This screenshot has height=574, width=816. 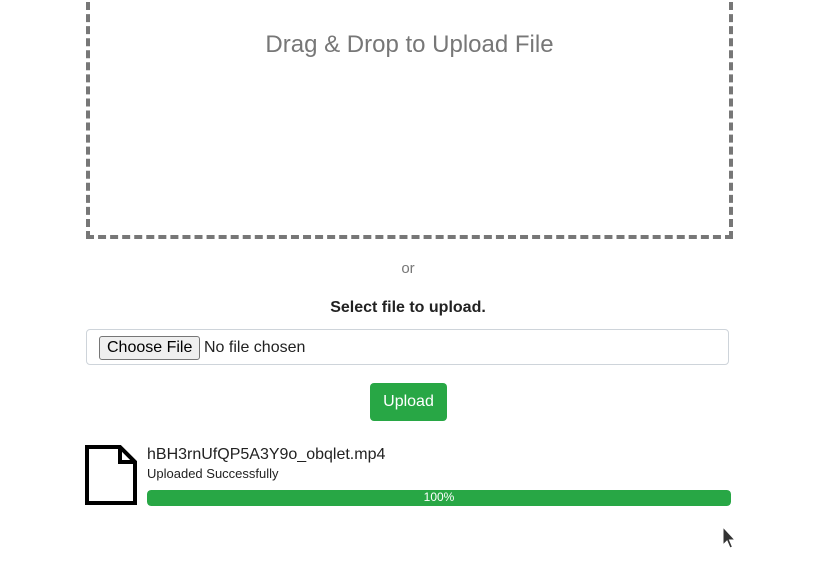 What do you see at coordinates (111, 475) in the screenshot?
I see `file-icon` at bounding box center [111, 475].